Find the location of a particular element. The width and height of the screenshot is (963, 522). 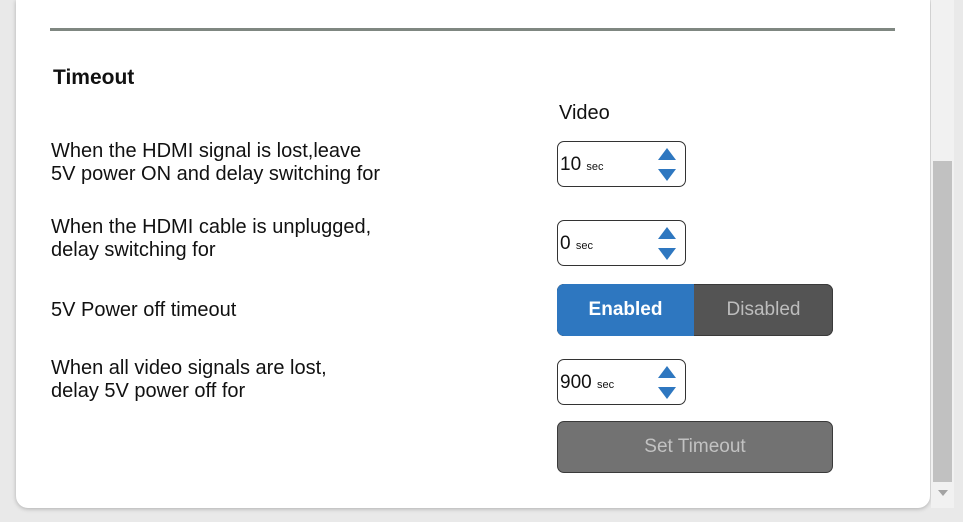

power-off-timeout-label: 5V Power off timeout is located at coordinates (144, 310).